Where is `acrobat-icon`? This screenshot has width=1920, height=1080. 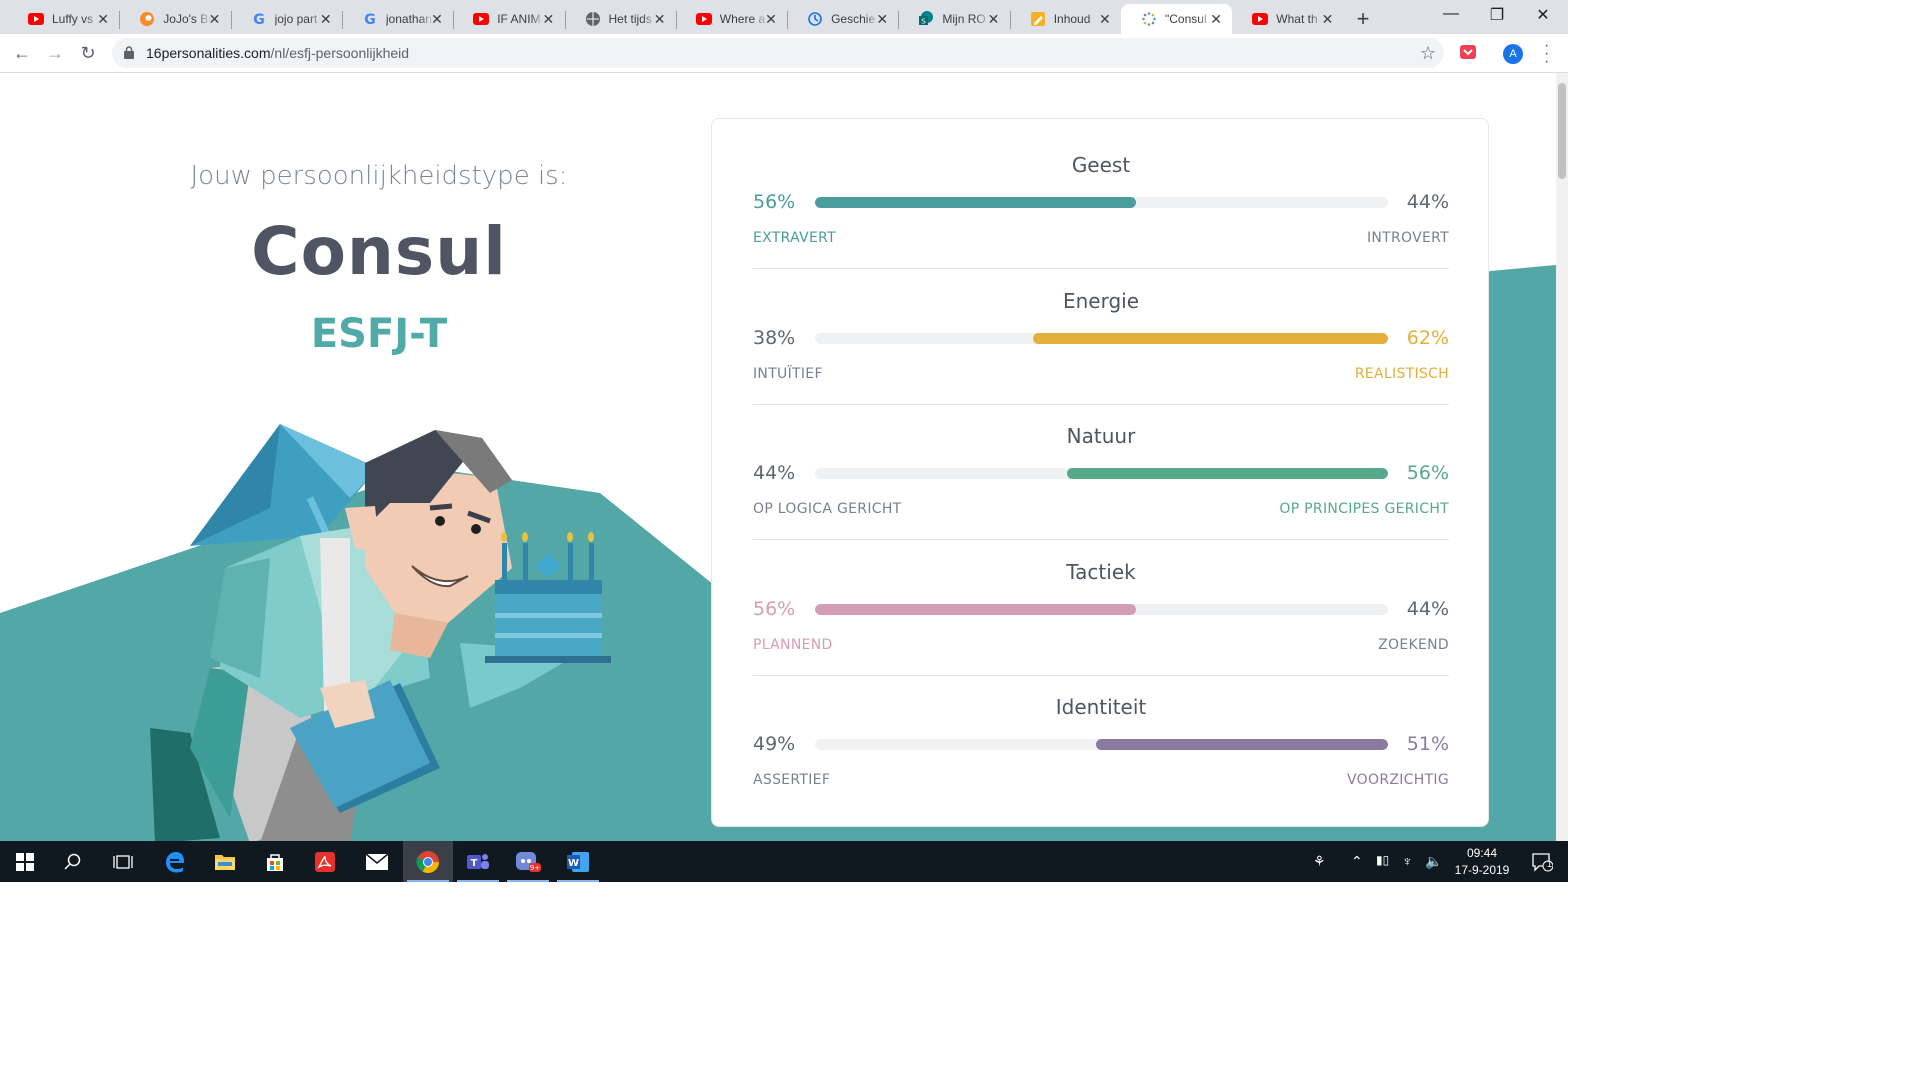 acrobat-icon is located at coordinates (325, 861).